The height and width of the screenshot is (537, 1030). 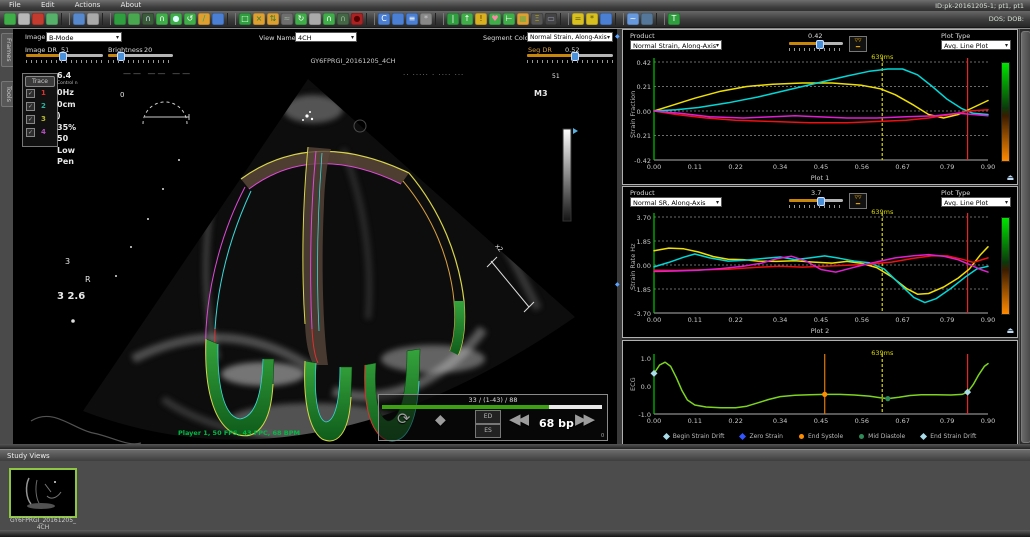 What do you see at coordinates (412, 19) in the screenshot?
I see `list-view-icon: ≡` at bounding box center [412, 19].